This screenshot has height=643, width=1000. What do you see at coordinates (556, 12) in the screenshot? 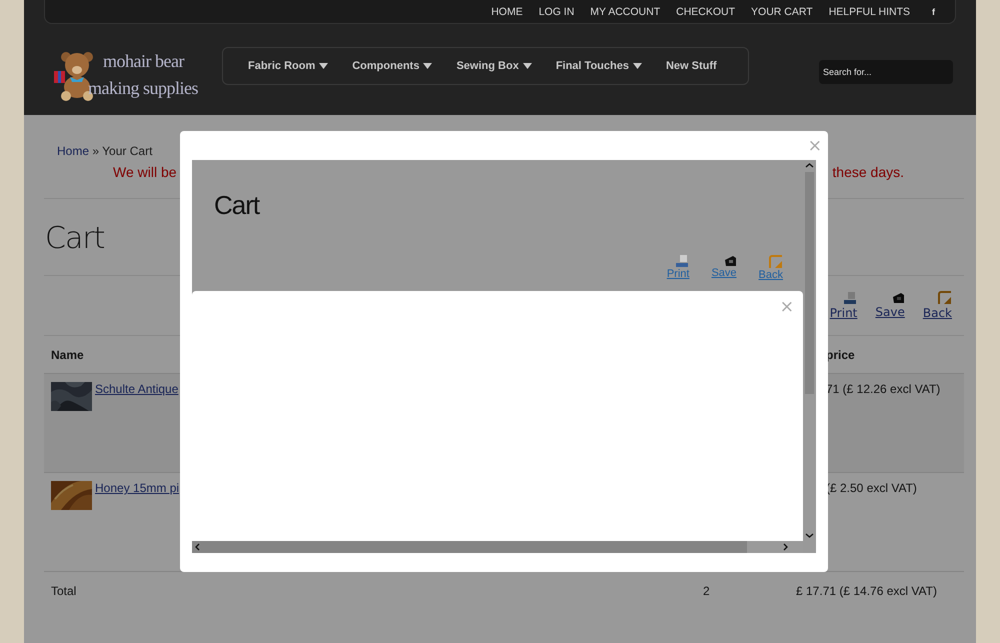
I see `top-nav-link: LOG IN` at bounding box center [556, 12].